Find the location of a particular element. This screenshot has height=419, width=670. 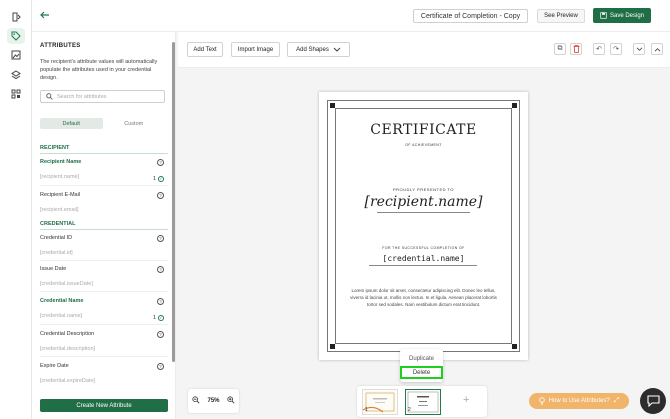

attribute-recipient-email: Recipient E-Mail ? [recipient.email] is located at coordinates (103, 202).